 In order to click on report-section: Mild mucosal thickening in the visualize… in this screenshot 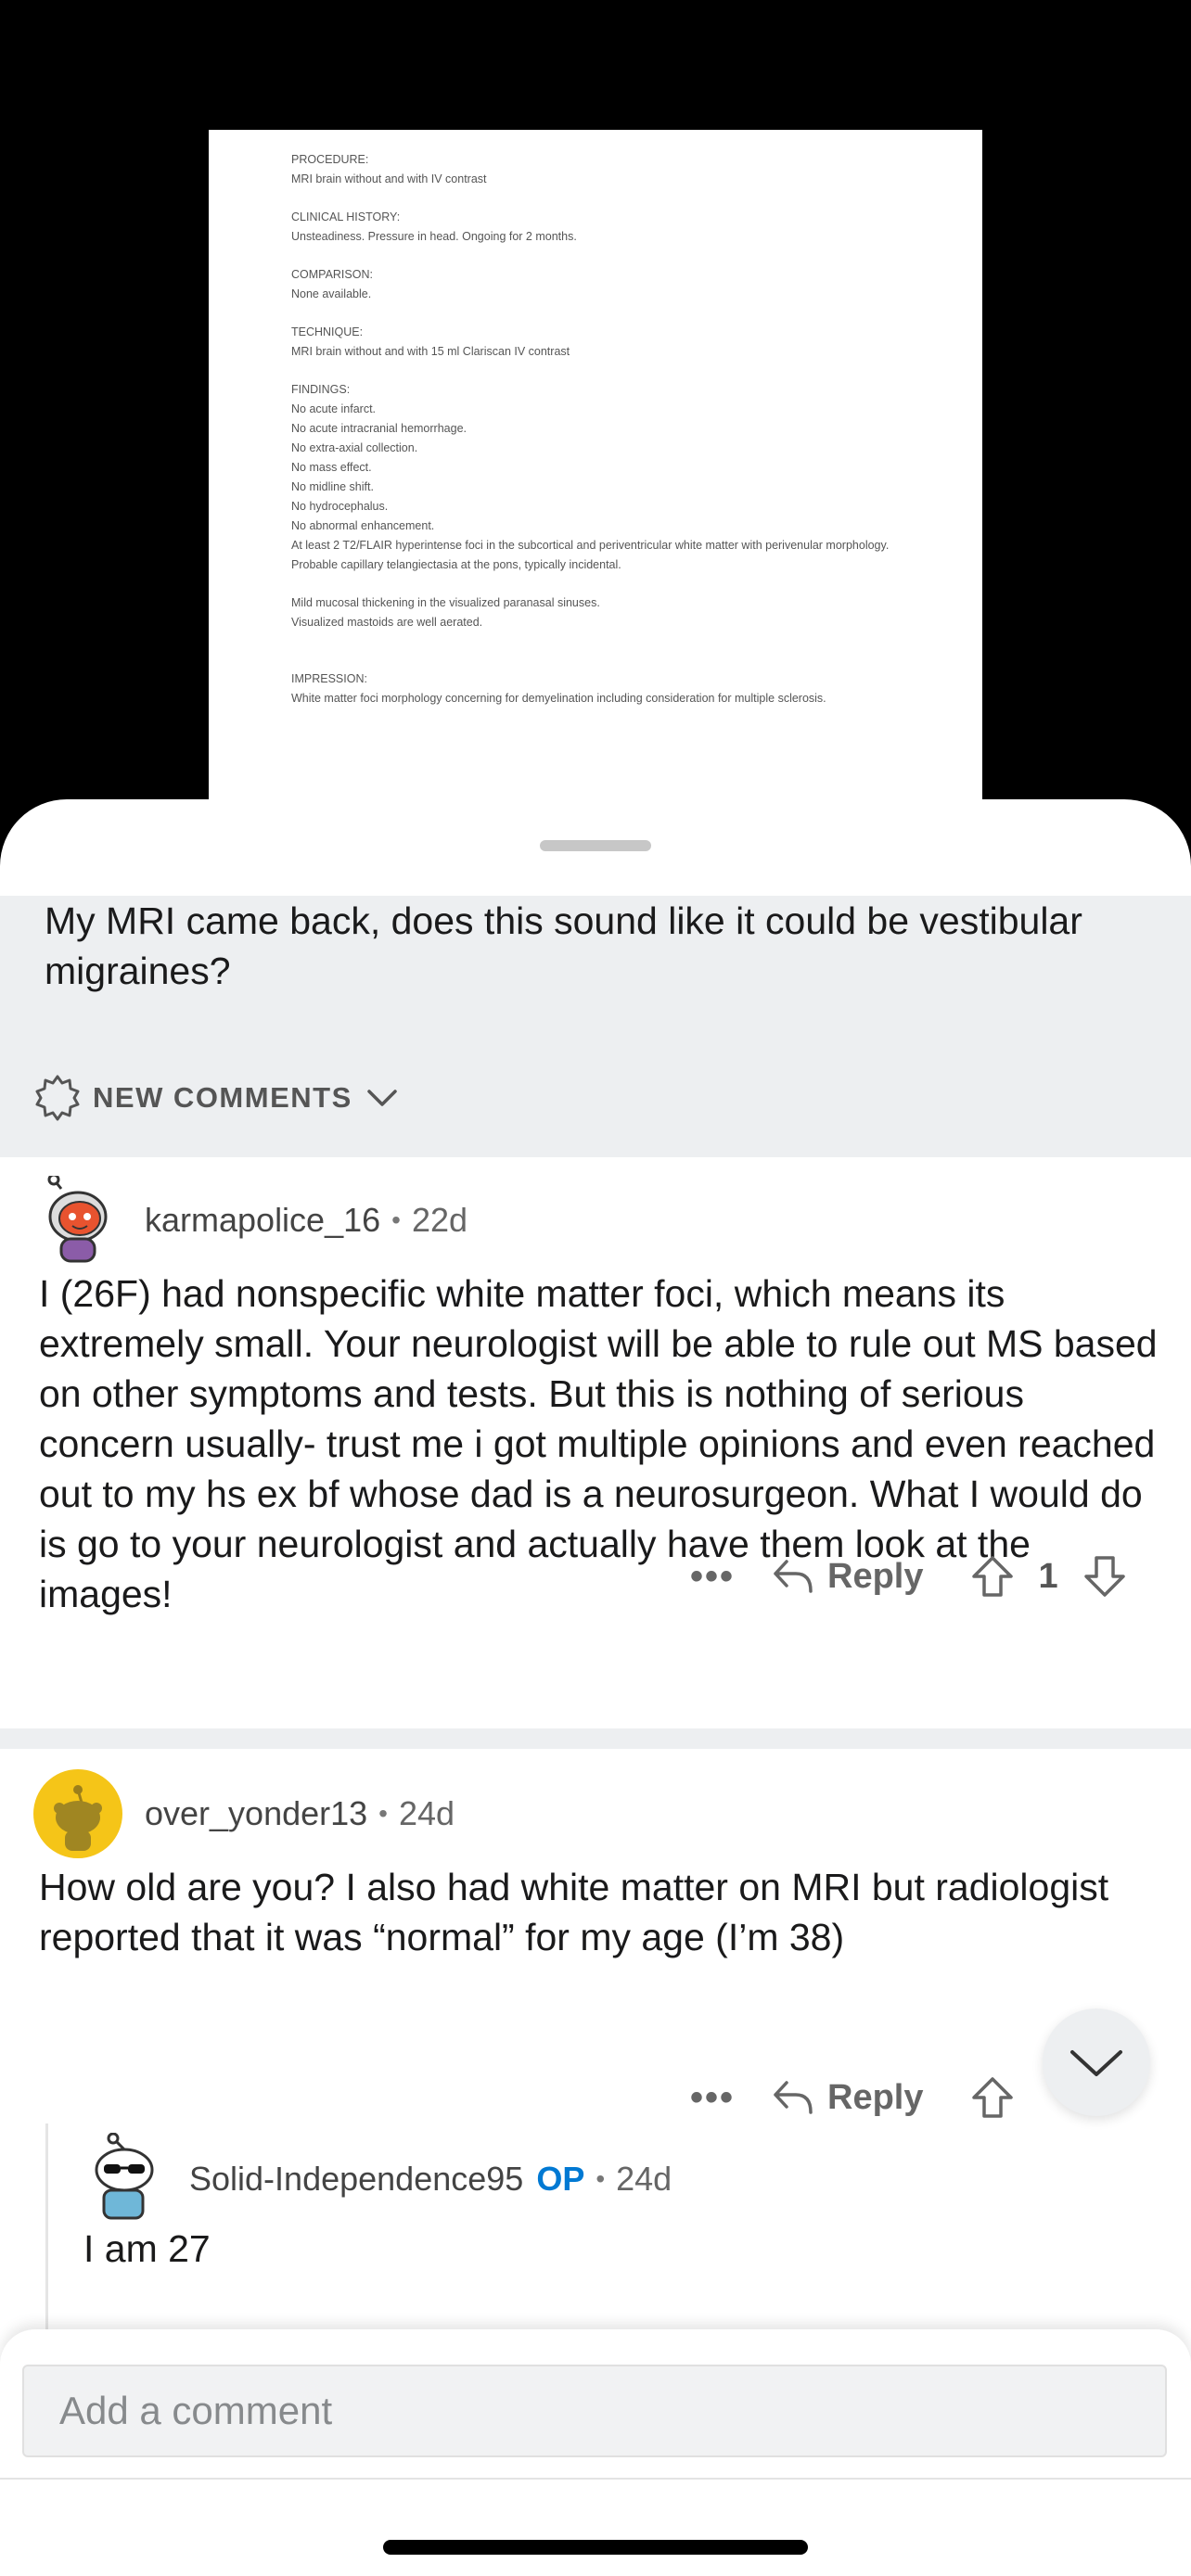, I will do `click(618, 612)`.